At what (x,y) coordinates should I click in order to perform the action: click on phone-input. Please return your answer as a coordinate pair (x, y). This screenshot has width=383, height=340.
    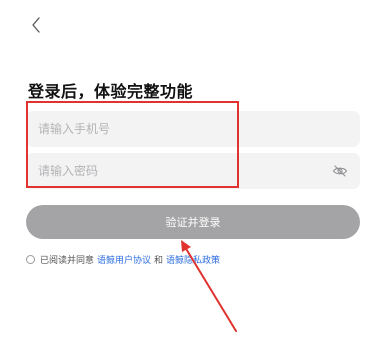
    Looking at the image, I should click on (193, 129).